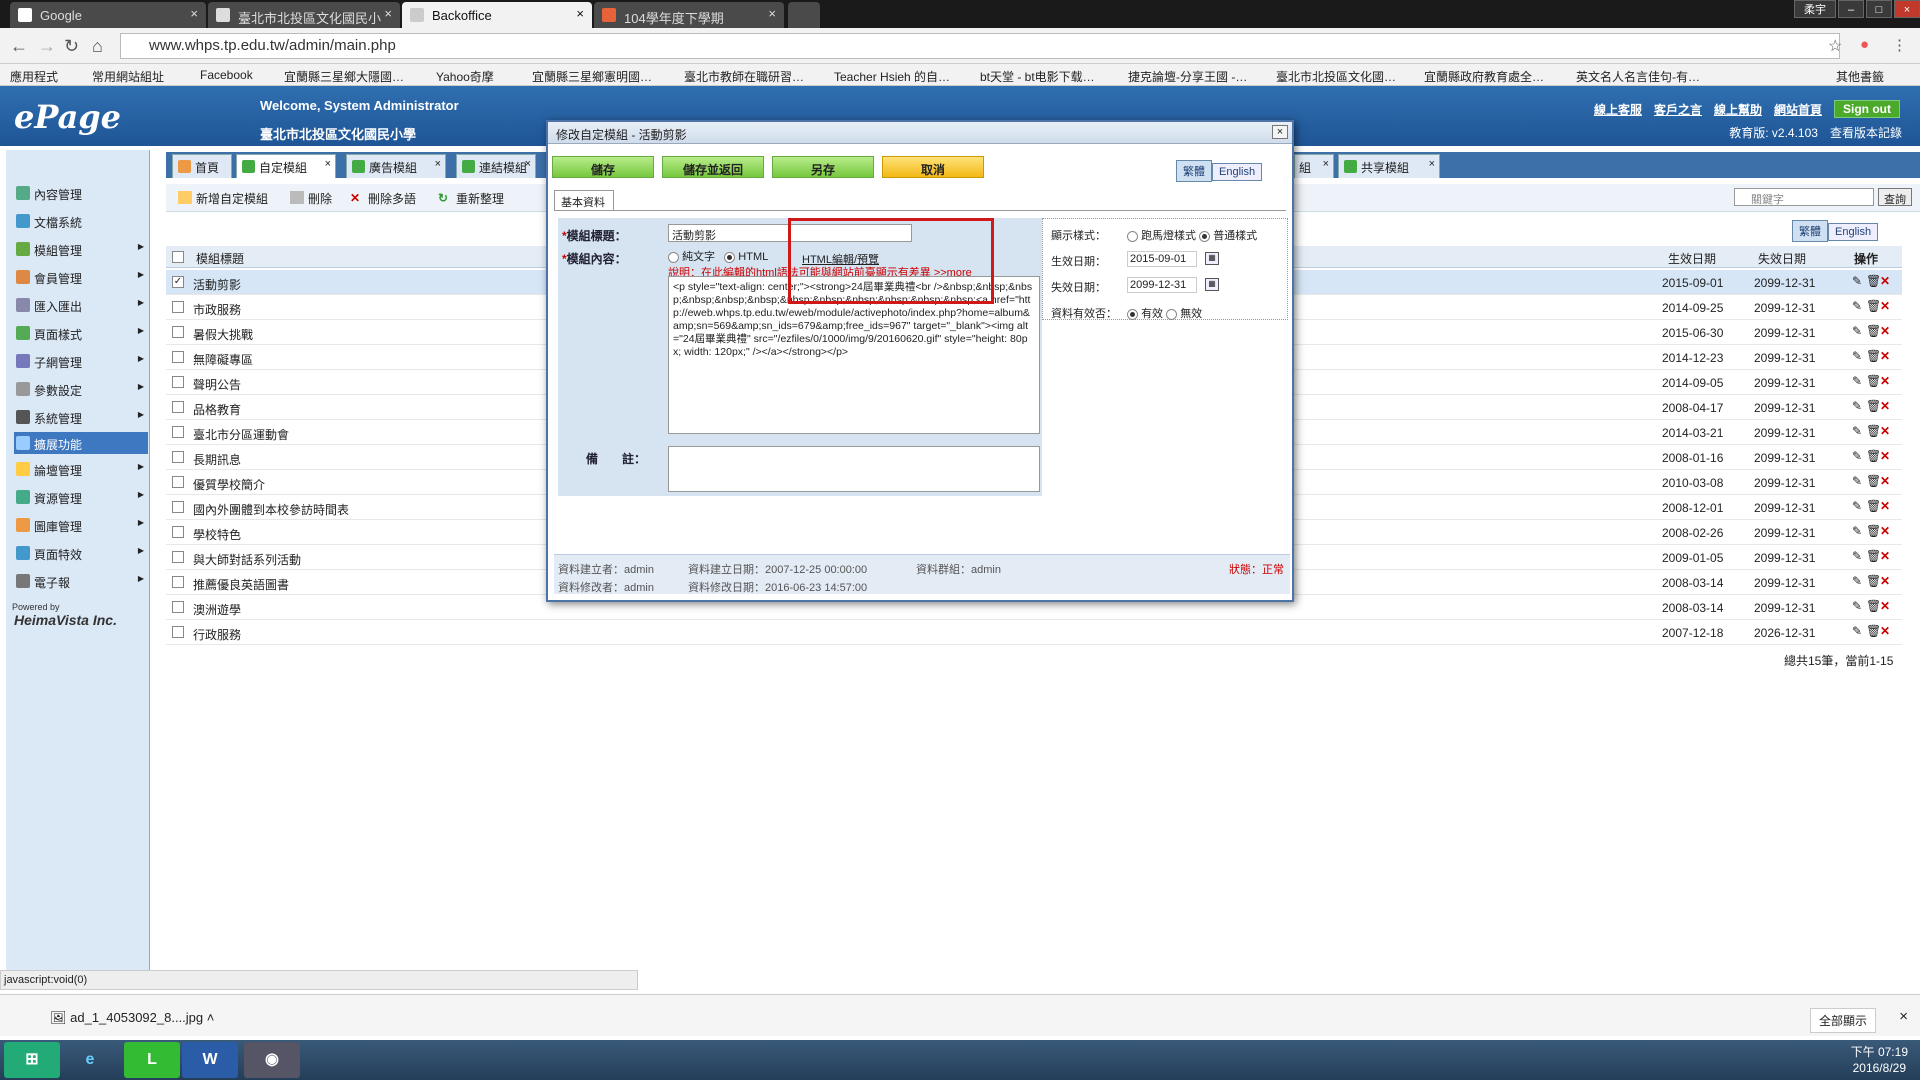  What do you see at coordinates (247, 559) in the screenshot?
I see `row-title: 與大師對話系列活動` at bounding box center [247, 559].